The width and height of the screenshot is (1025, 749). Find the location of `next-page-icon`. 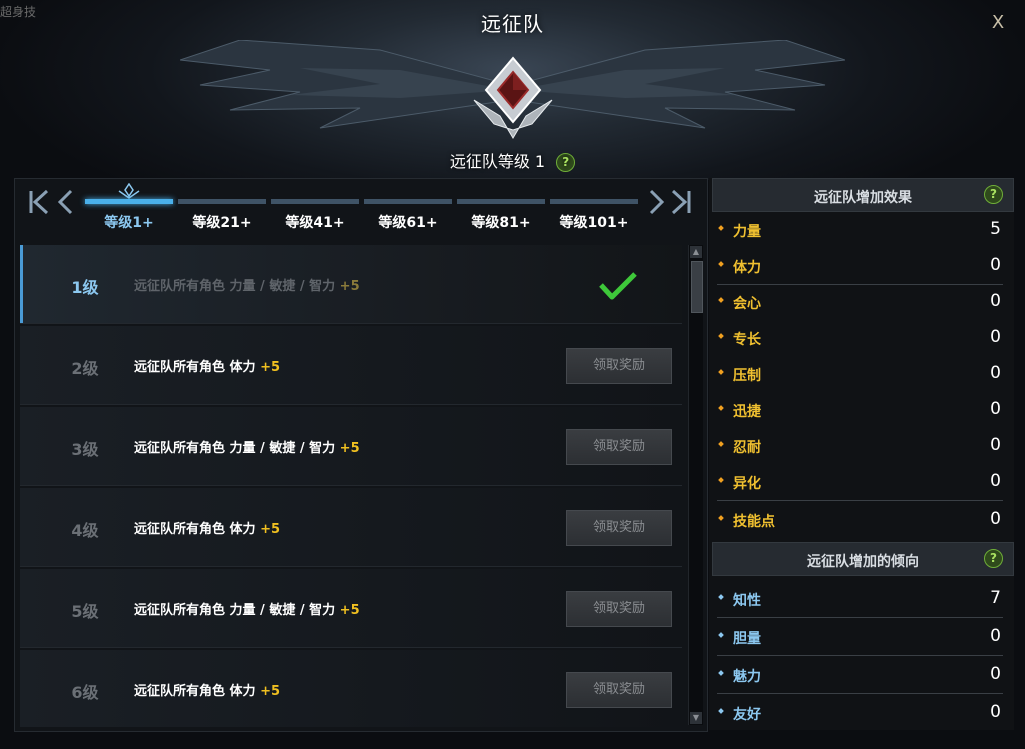

next-page-icon is located at coordinates (657, 202).